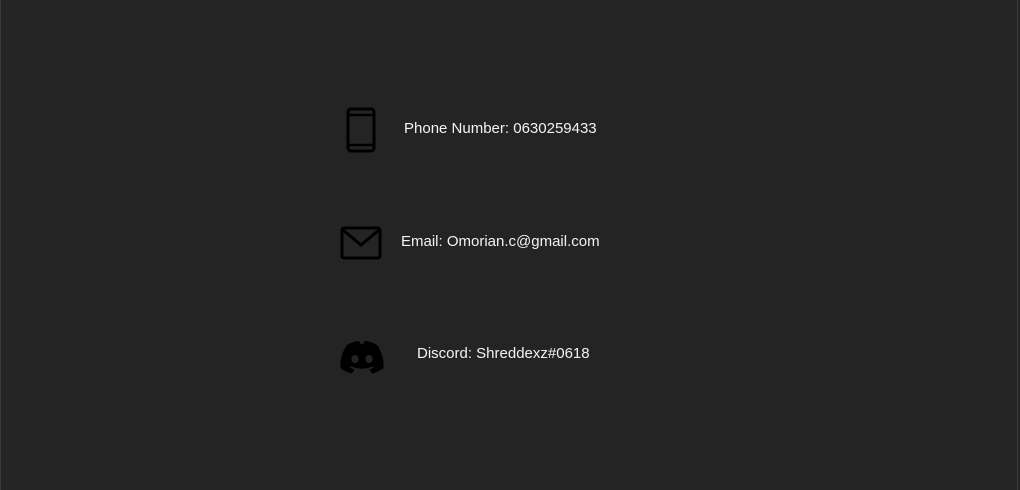 The width and height of the screenshot is (1020, 490). Describe the element at coordinates (362, 357) in the screenshot. I see `discord-icon` at that location.